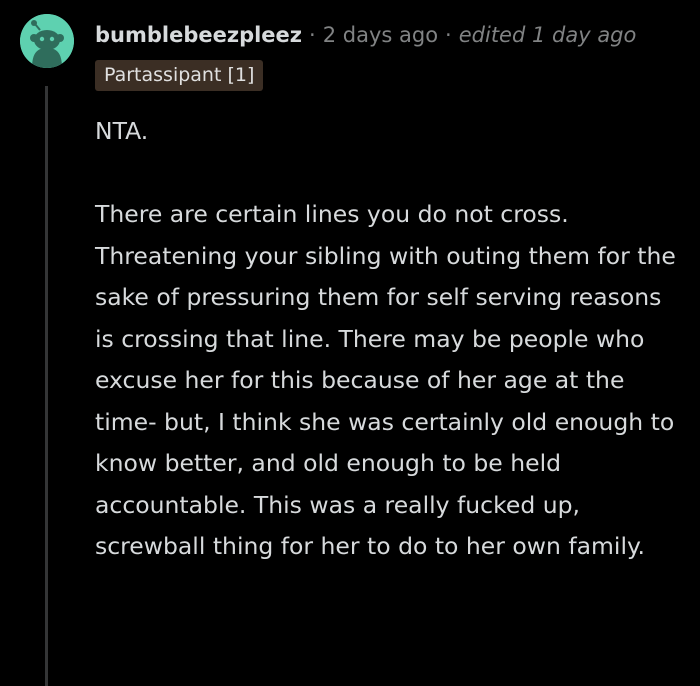 The height and width of the screenshot is (686, 700). I want to click on snoo-avatar-icon, so click(47, 41).